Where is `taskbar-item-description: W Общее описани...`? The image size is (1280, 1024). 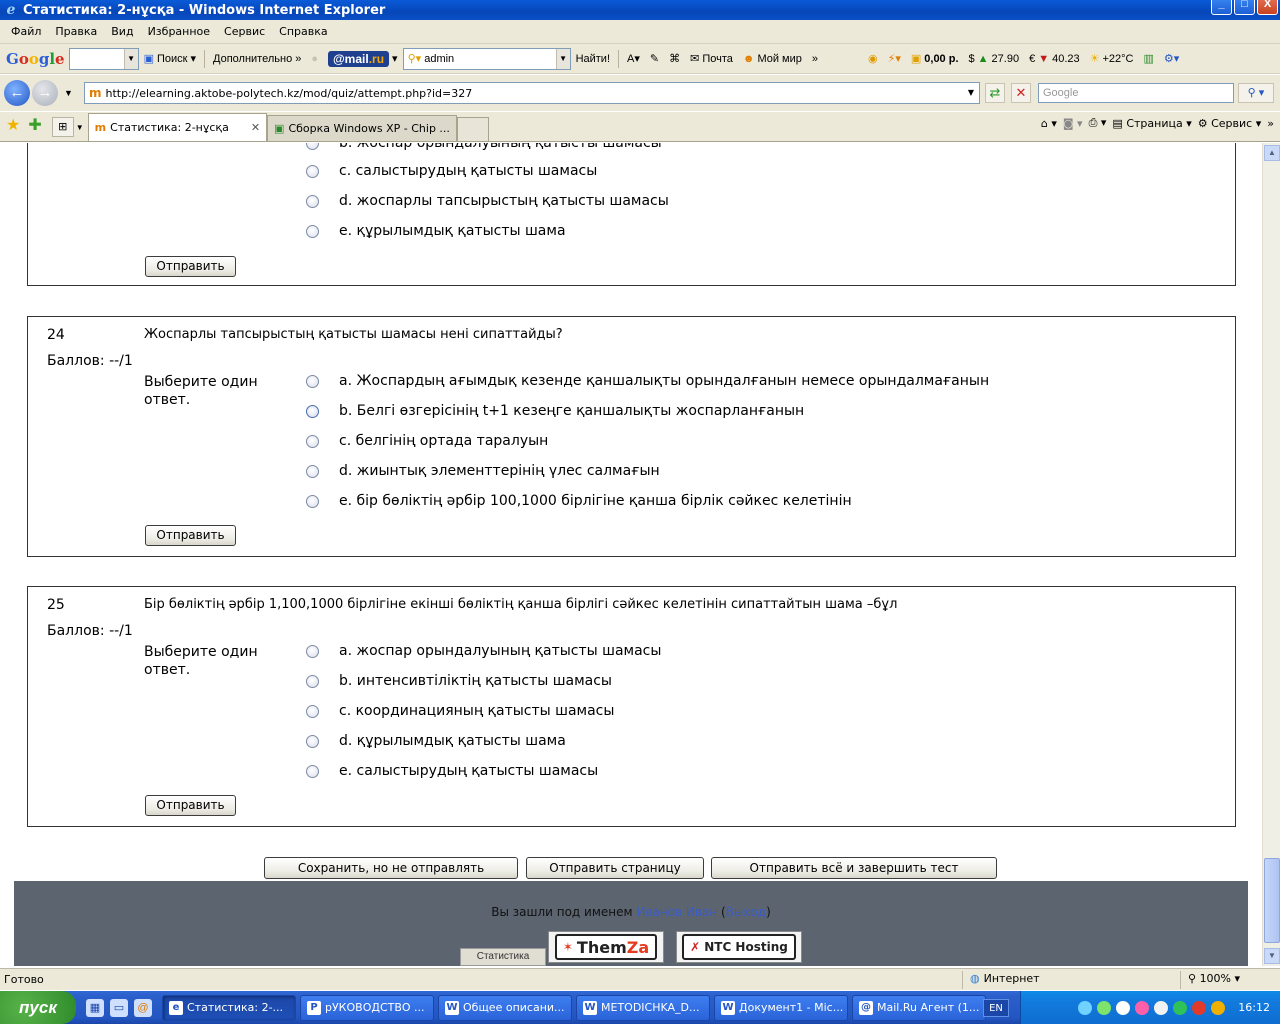
taskbar-item-description: W Общее описани... is located at coordinates (505, 1007).